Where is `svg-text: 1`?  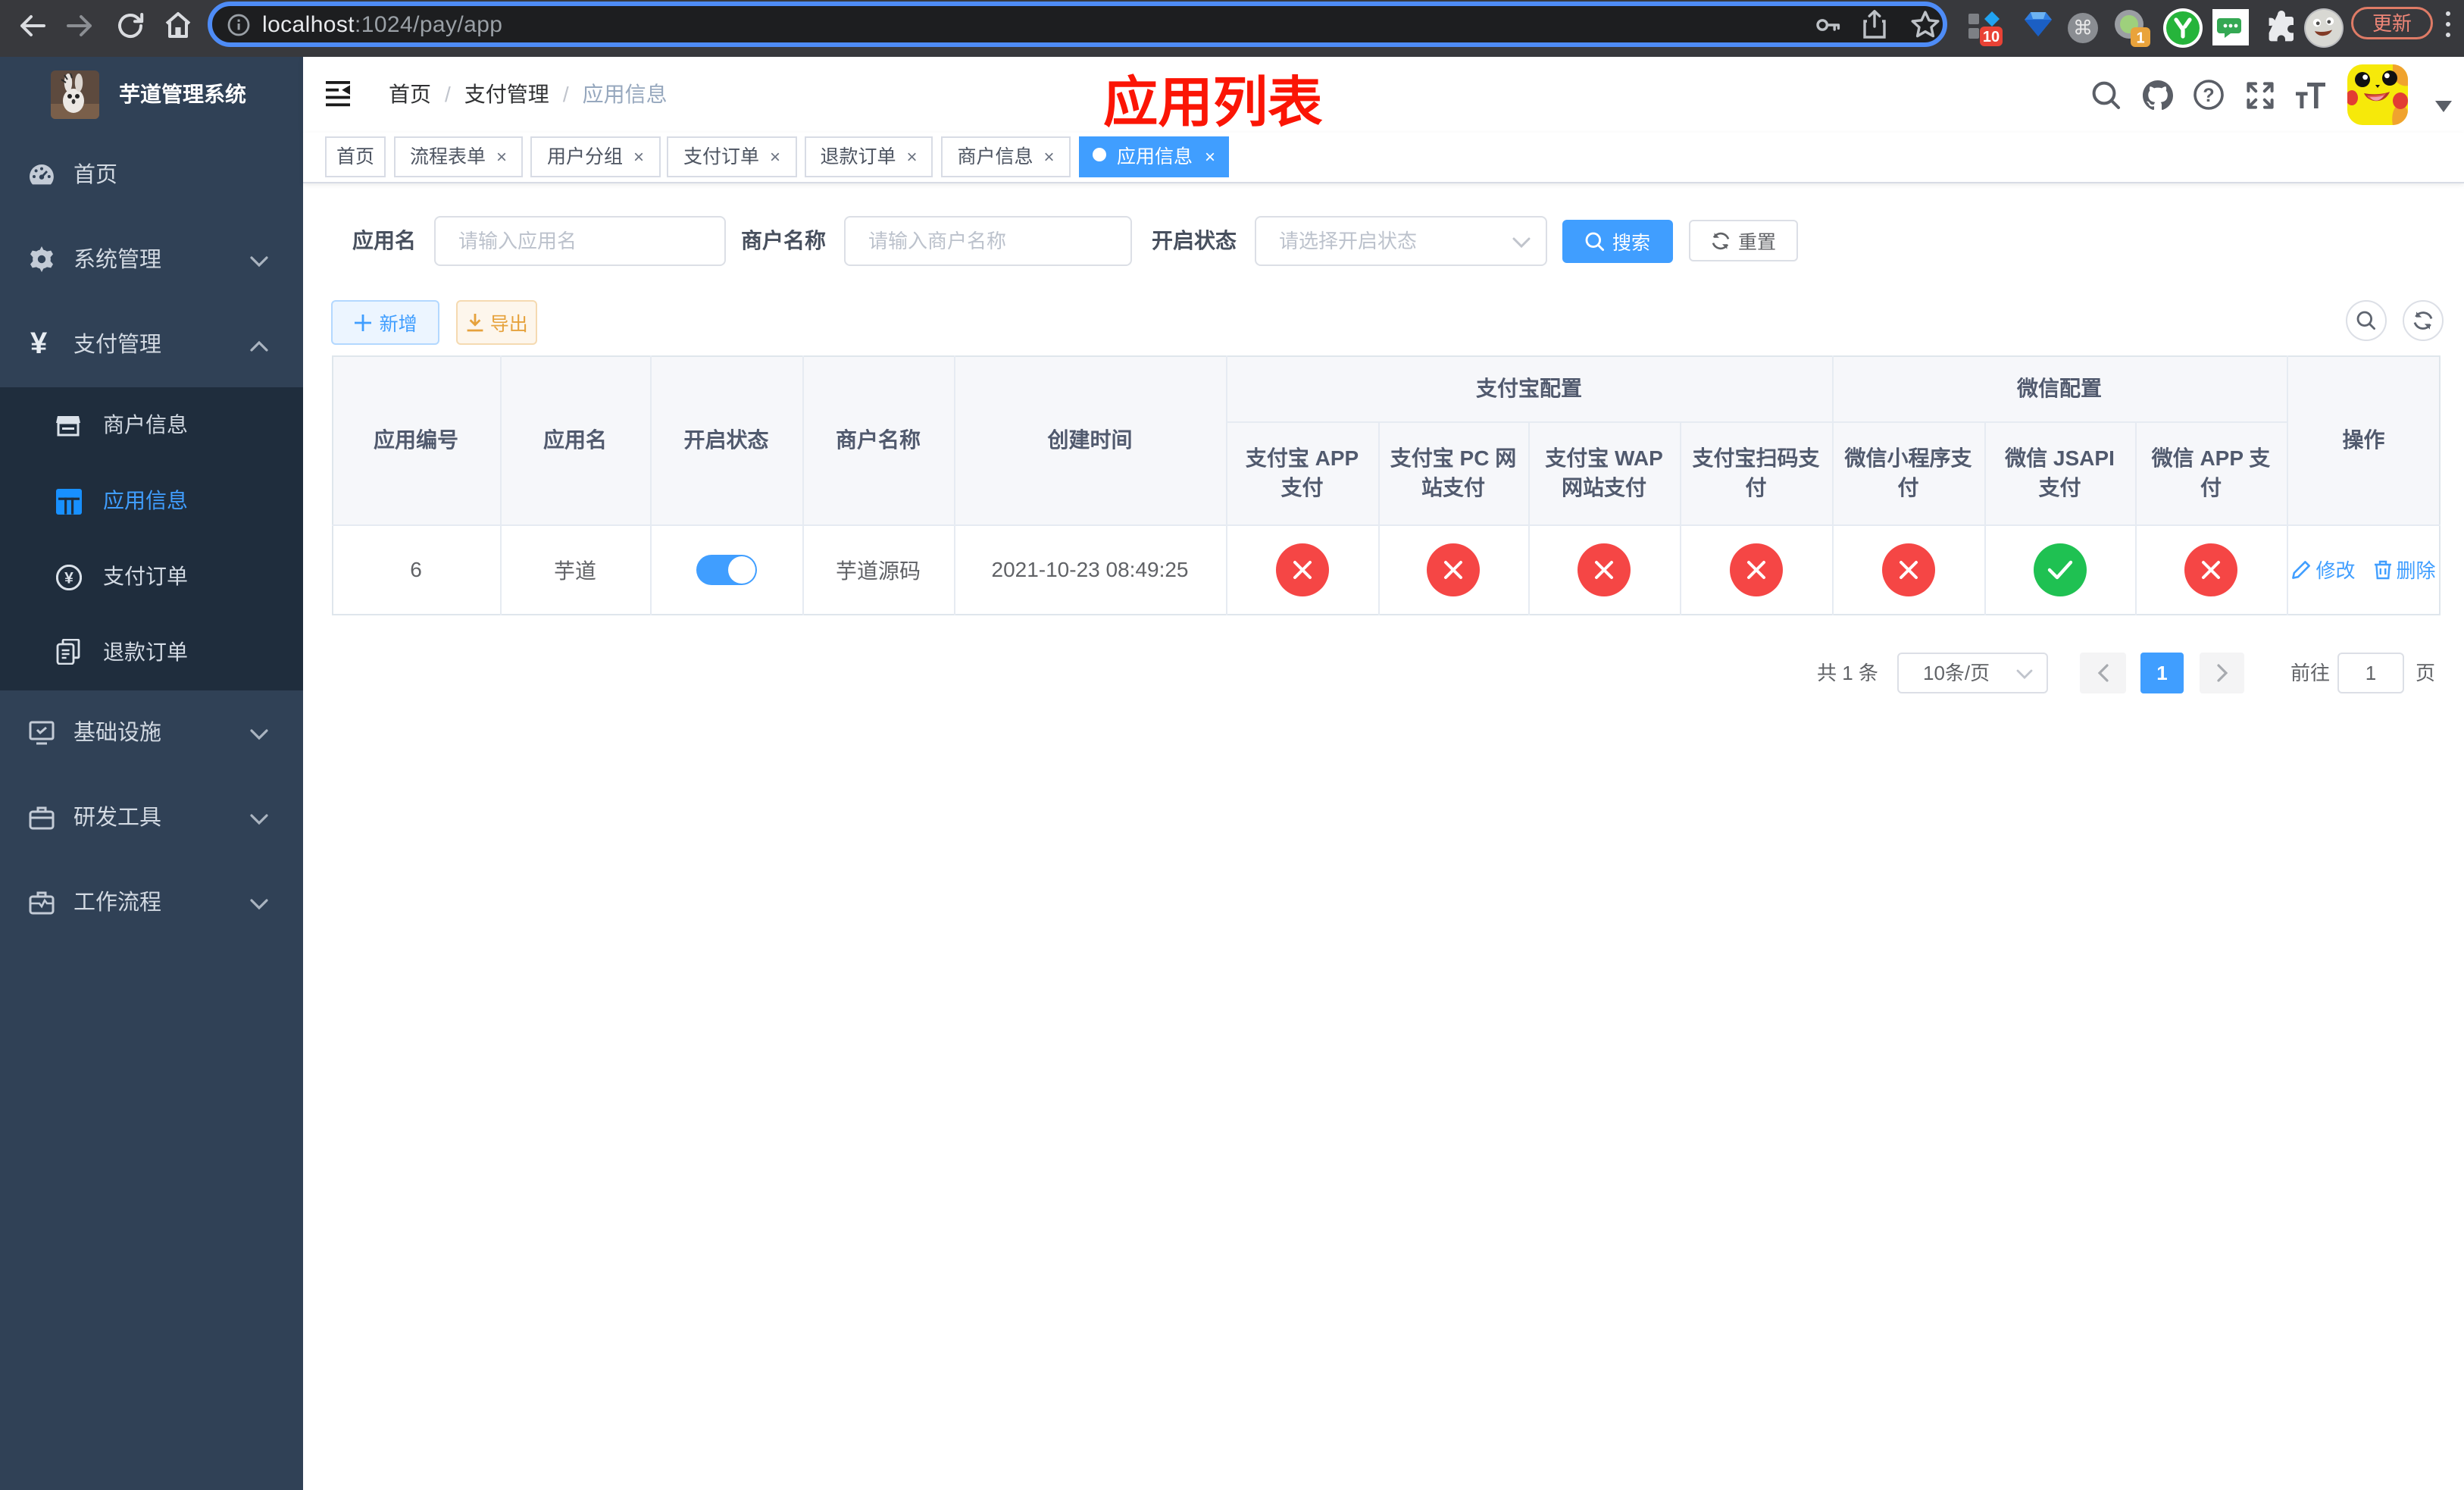 svg-text: 1 is located at coordinates (2140, 38).